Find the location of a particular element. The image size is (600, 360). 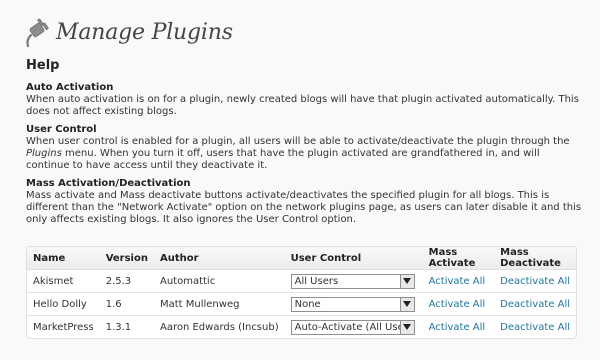

plugin-author: Aaron Edwards (Incsub) is located at coordinates (219, 327).